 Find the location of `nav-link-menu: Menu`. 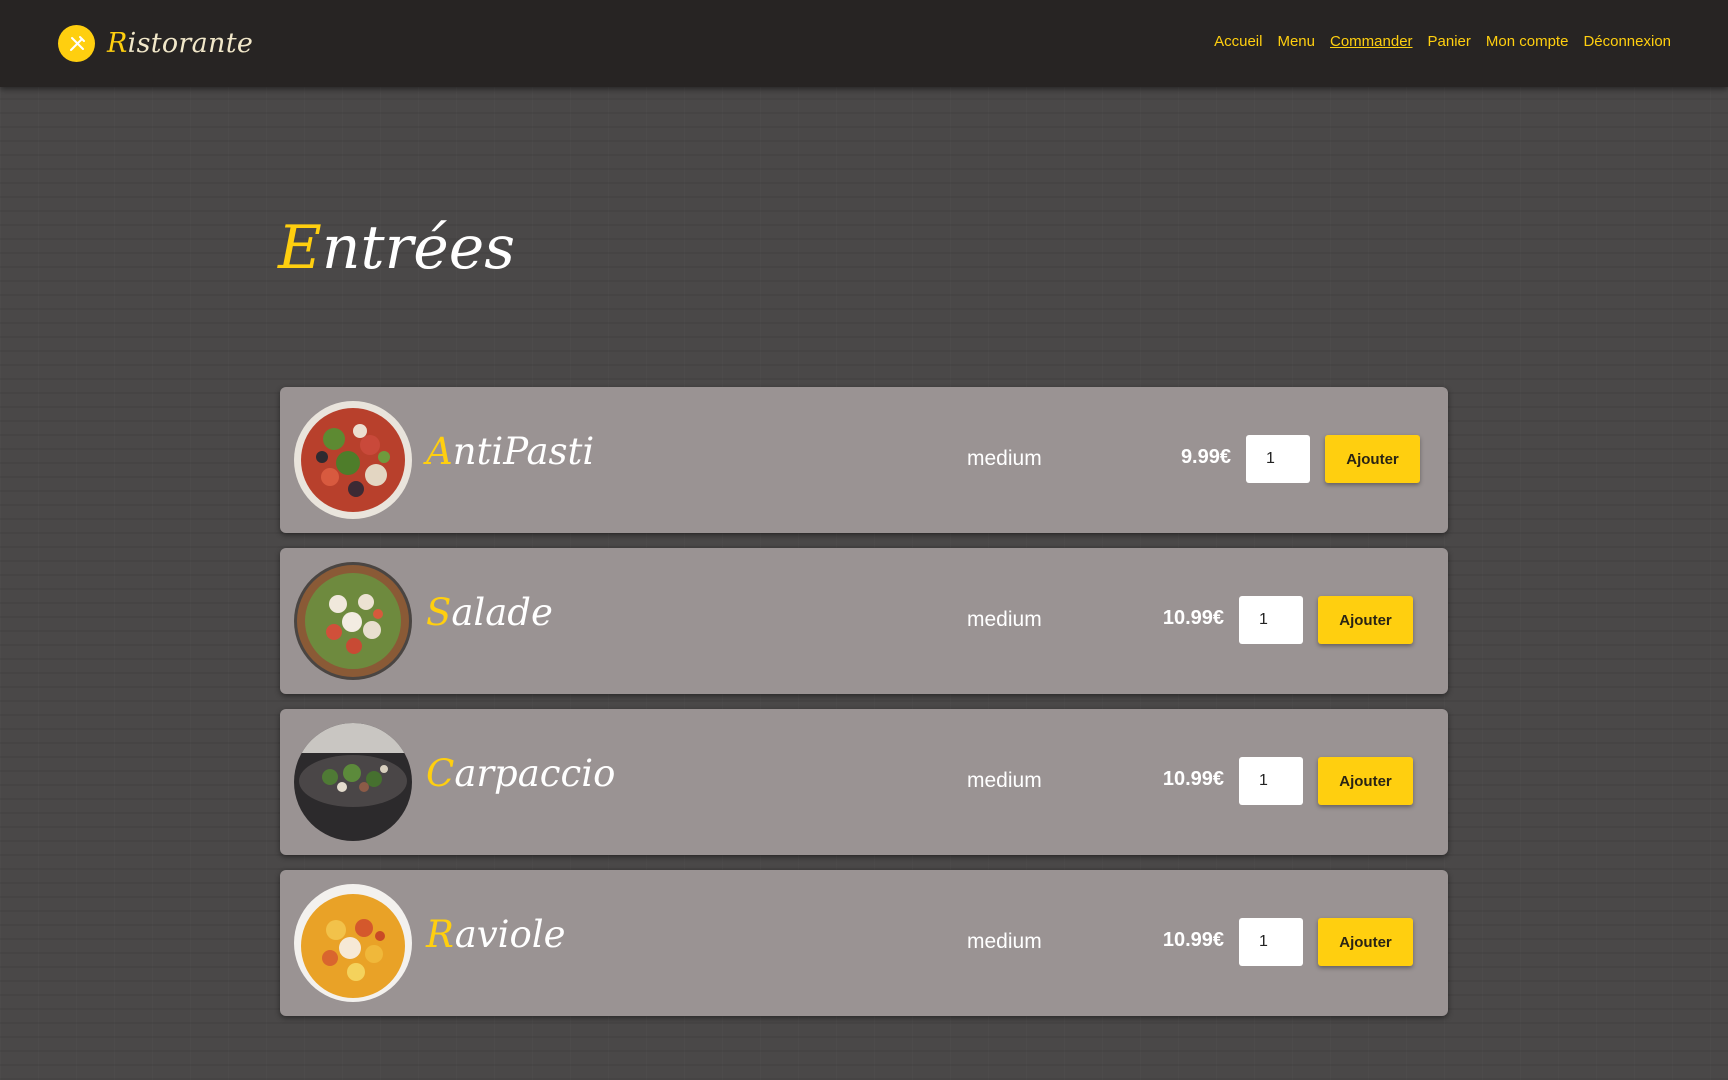

nav-link-menu: Menu is located at coordinates (1296, 41).